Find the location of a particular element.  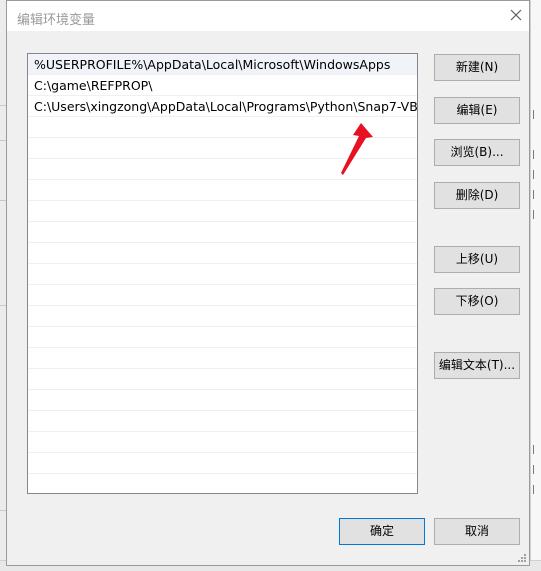

path-item: C:\game\REFPROP\ is located at coordinates (222, 85).